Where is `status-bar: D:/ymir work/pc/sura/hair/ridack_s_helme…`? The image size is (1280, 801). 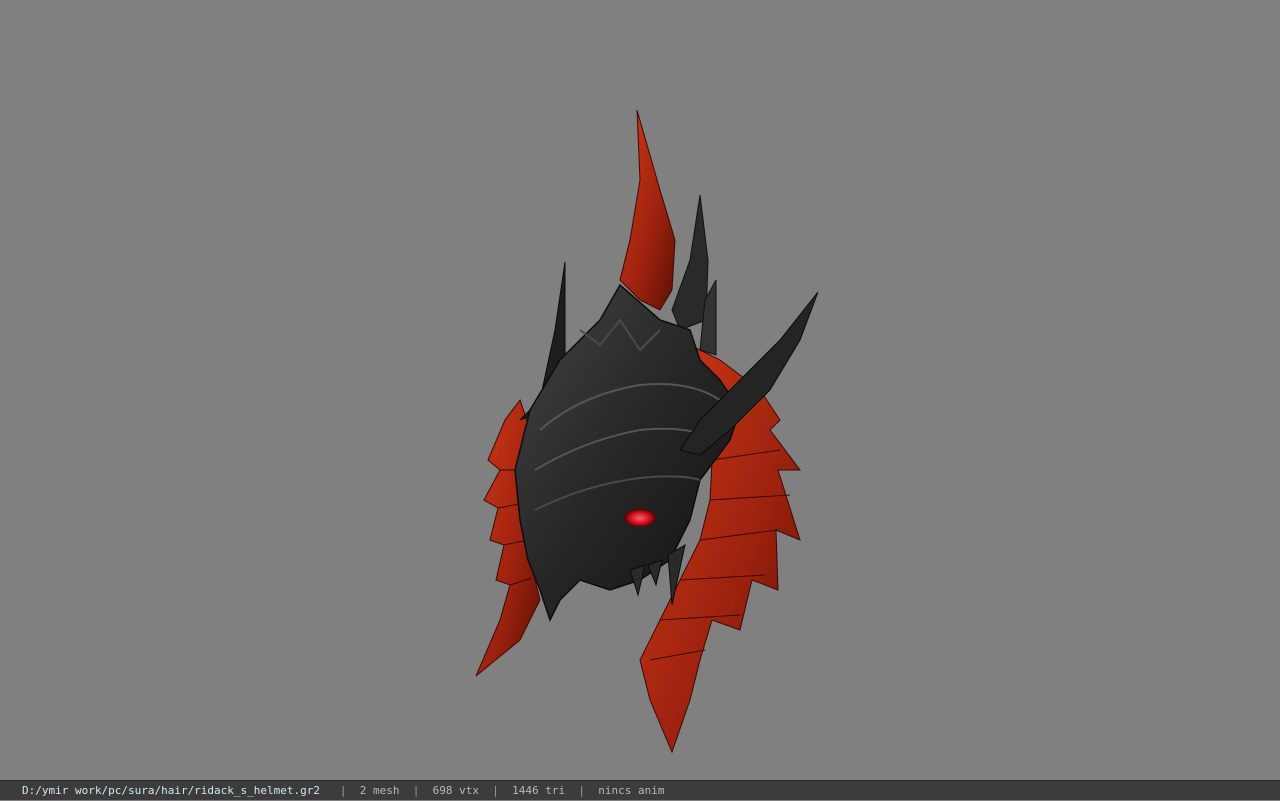
status-bar: D:/ymir work/pc/sura/hair/ridack_s_helme… is located at coordinates (640, 790).